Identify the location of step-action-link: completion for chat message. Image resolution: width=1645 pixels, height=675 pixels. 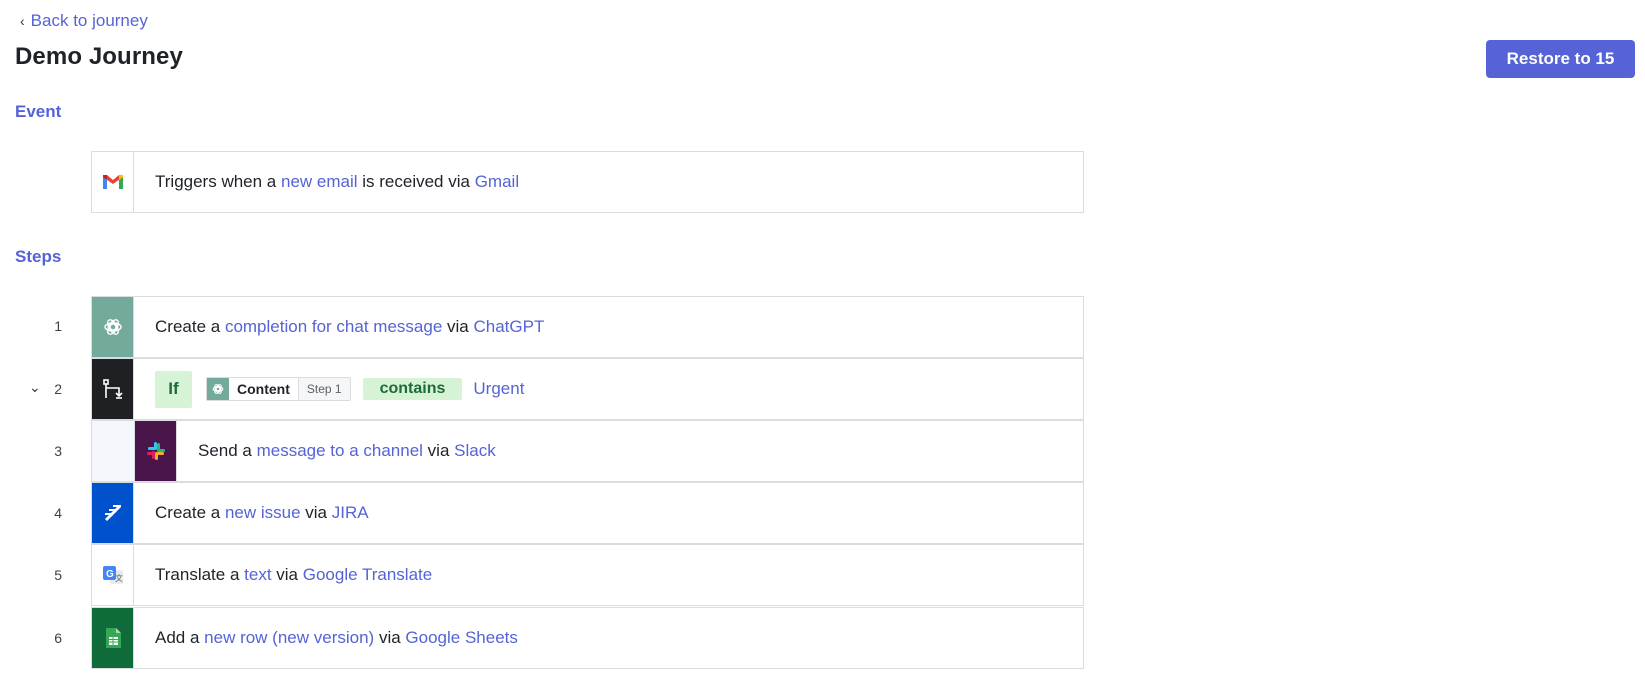
(333, 326).